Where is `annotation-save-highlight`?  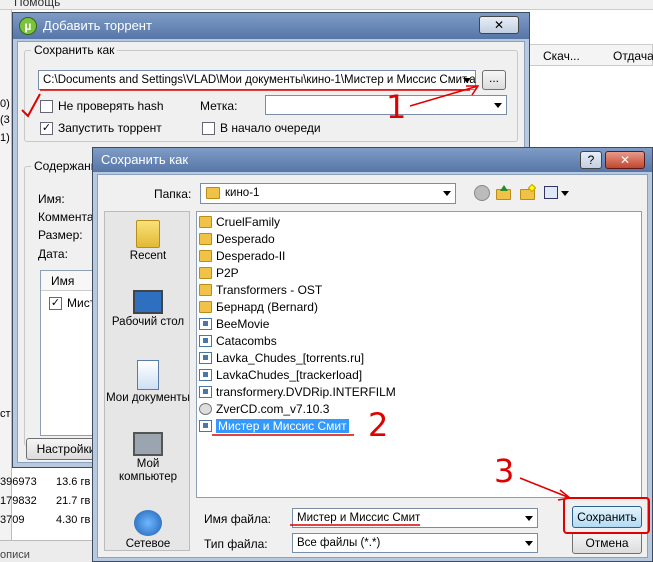
annotation-save-highlight is located at coordinates (606, 515).